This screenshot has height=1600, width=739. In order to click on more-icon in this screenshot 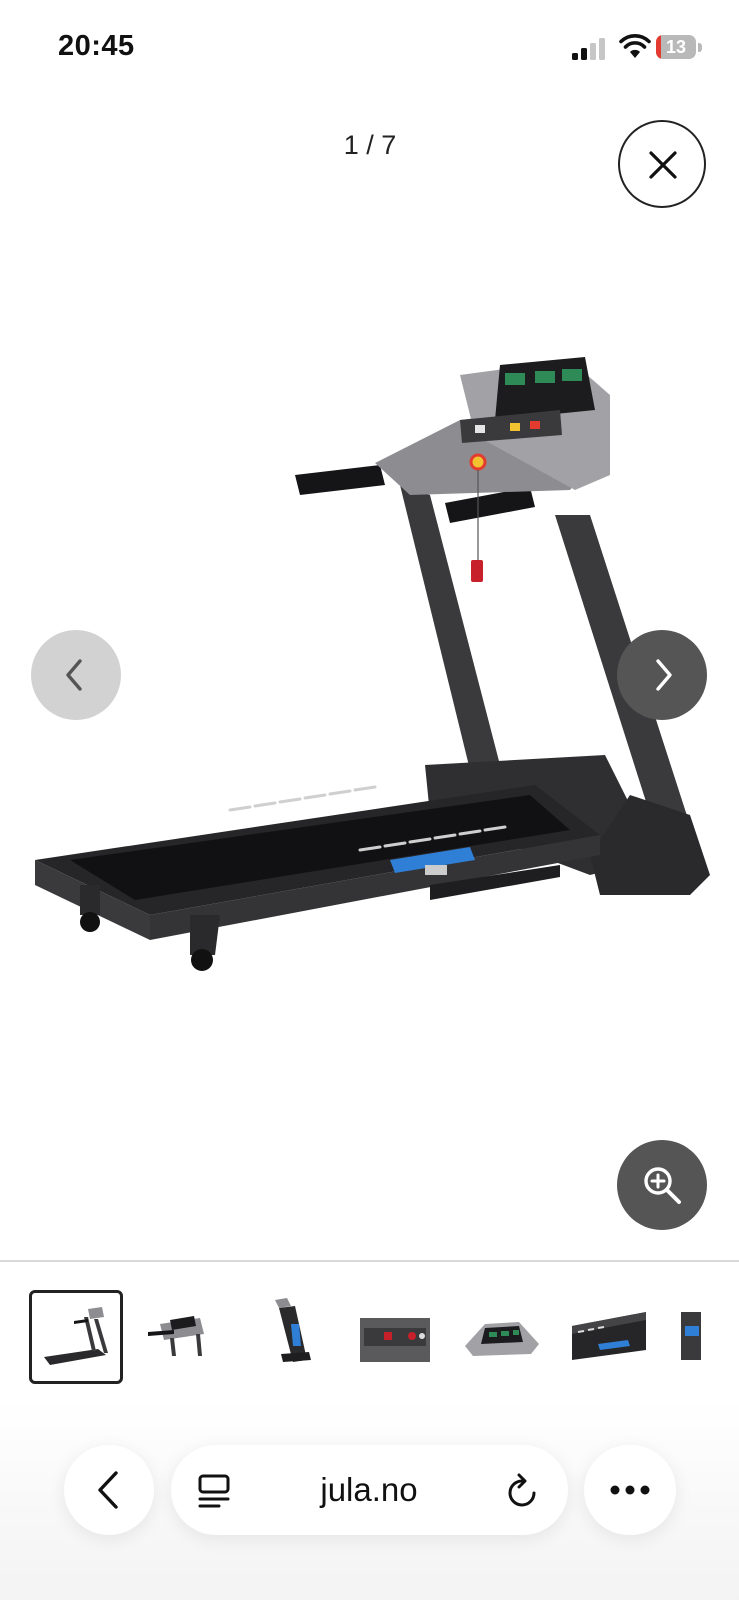, I will do `click(630, 1490)`.